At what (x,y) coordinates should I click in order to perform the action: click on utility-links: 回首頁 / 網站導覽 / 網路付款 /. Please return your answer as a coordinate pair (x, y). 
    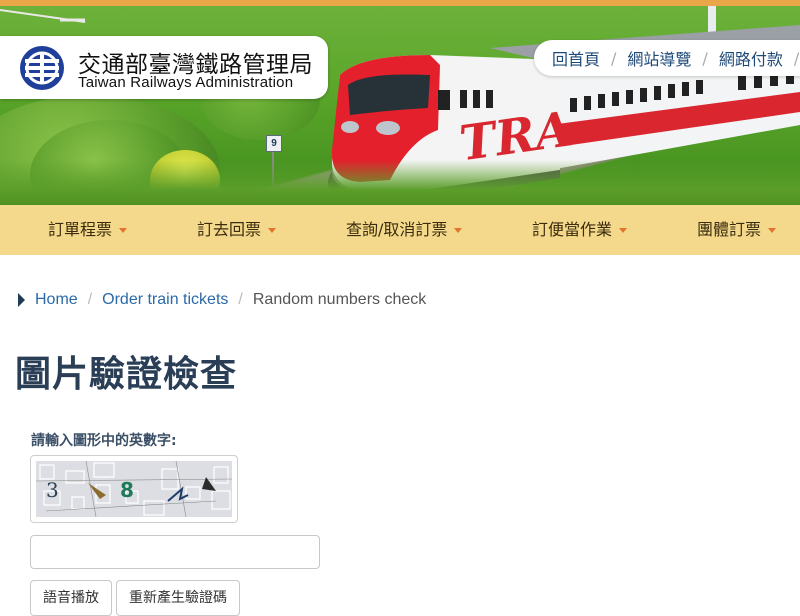
    Looking at the image, I should click on (667, 58).